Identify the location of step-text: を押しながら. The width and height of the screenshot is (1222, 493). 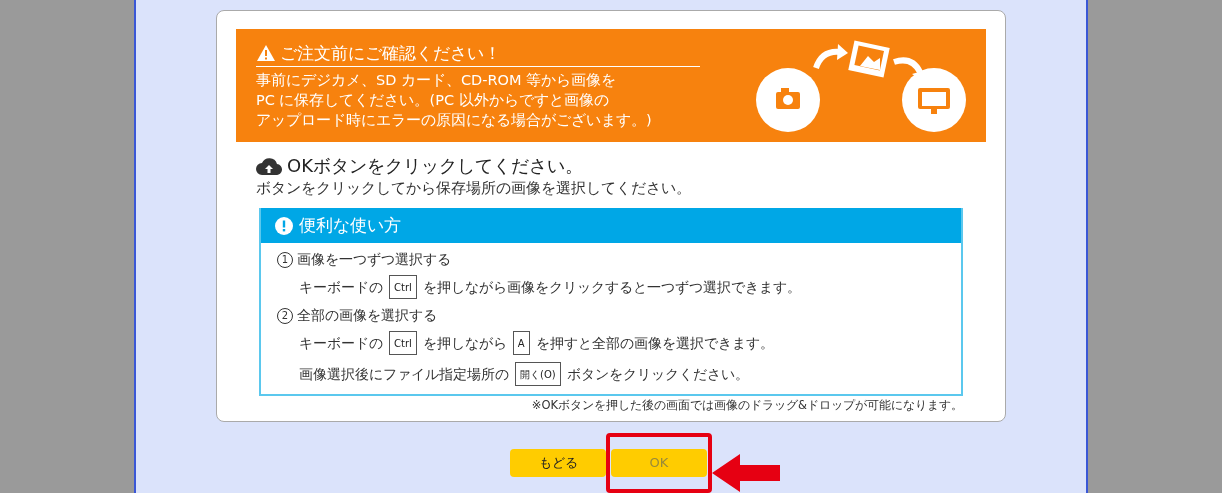
(464, 343).